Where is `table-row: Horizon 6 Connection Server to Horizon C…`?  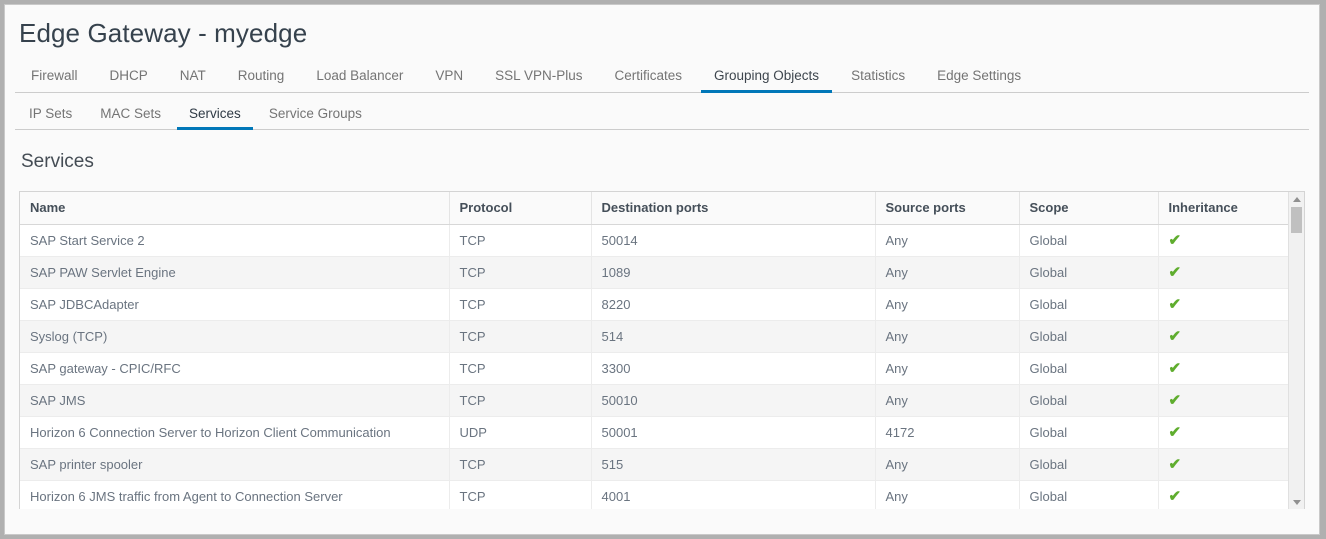
table-row: Horizon 6 Connection Server to Horizon C… is located at coordinates (654, 433).